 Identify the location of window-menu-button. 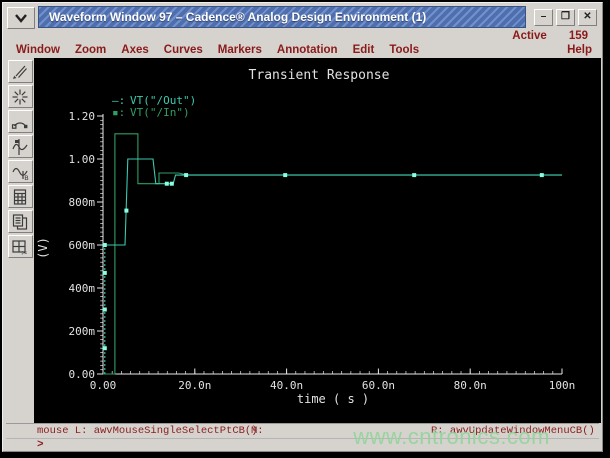
(21, 18).